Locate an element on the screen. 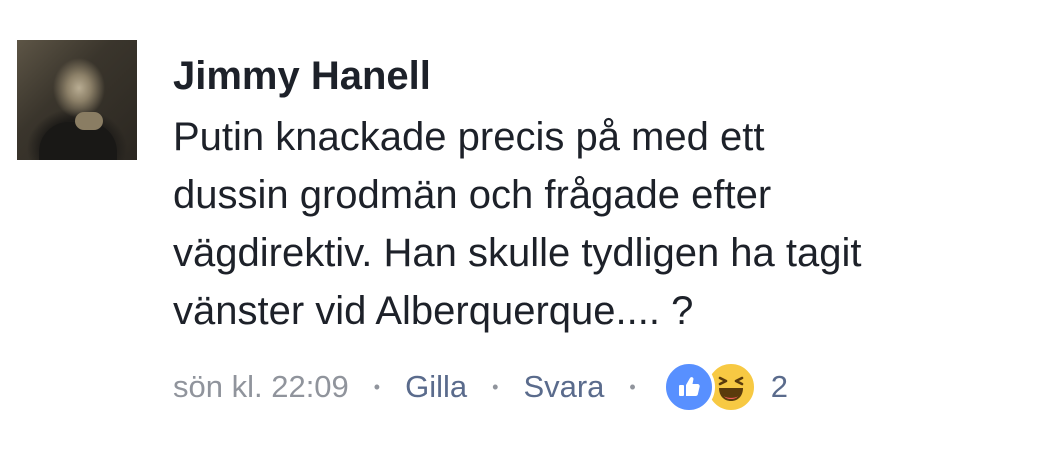  timestamp: sön kl. 22:09 is located at coordinates (261, 387).